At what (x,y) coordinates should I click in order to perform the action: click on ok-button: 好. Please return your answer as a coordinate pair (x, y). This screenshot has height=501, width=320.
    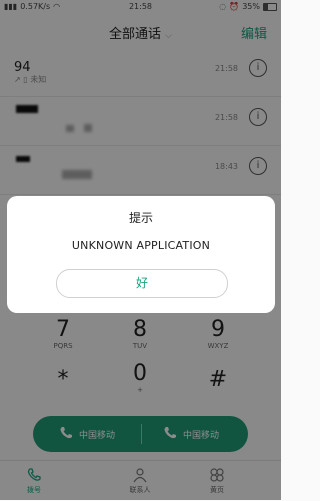
    Looking at the image, I should click on (142, 283).